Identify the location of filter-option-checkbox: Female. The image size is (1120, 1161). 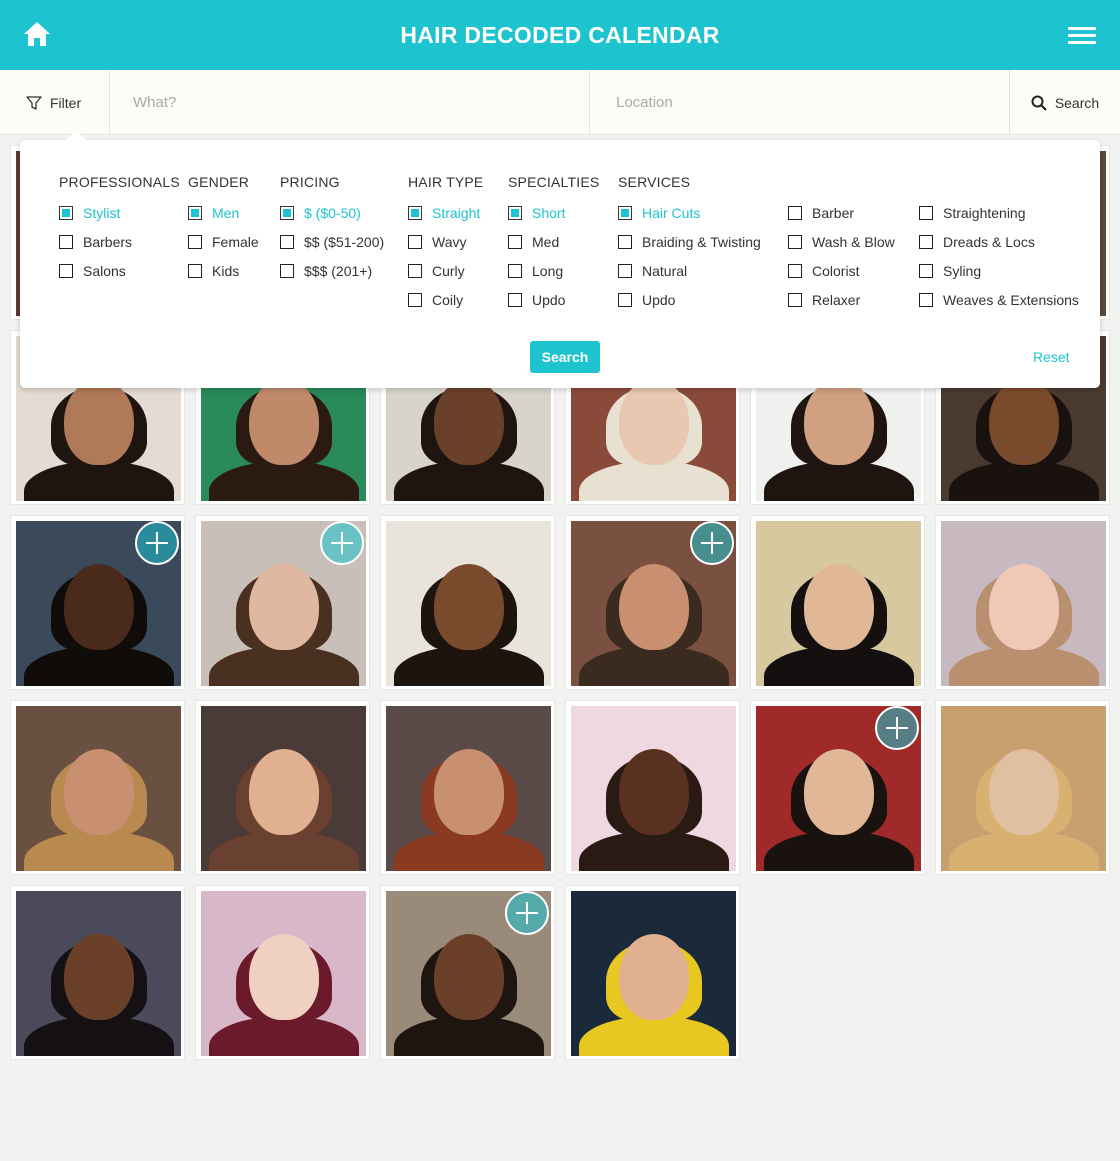
(223, 241).